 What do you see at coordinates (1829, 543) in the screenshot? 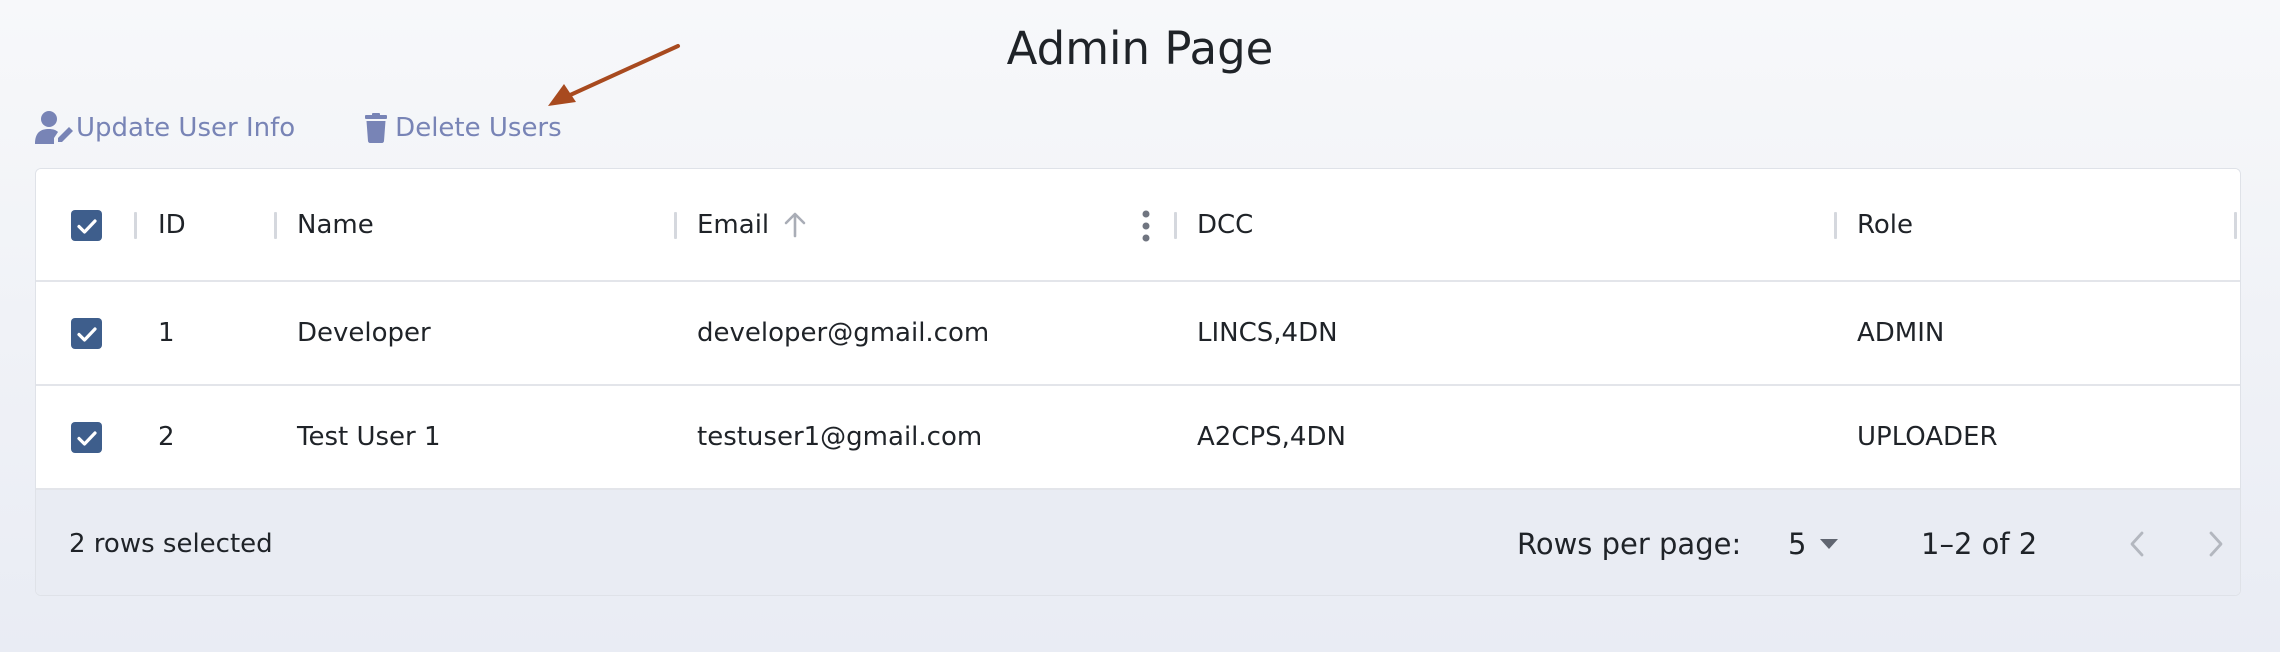
I see `dropdown-arrow-icon` at bounding box center [1829, 543].